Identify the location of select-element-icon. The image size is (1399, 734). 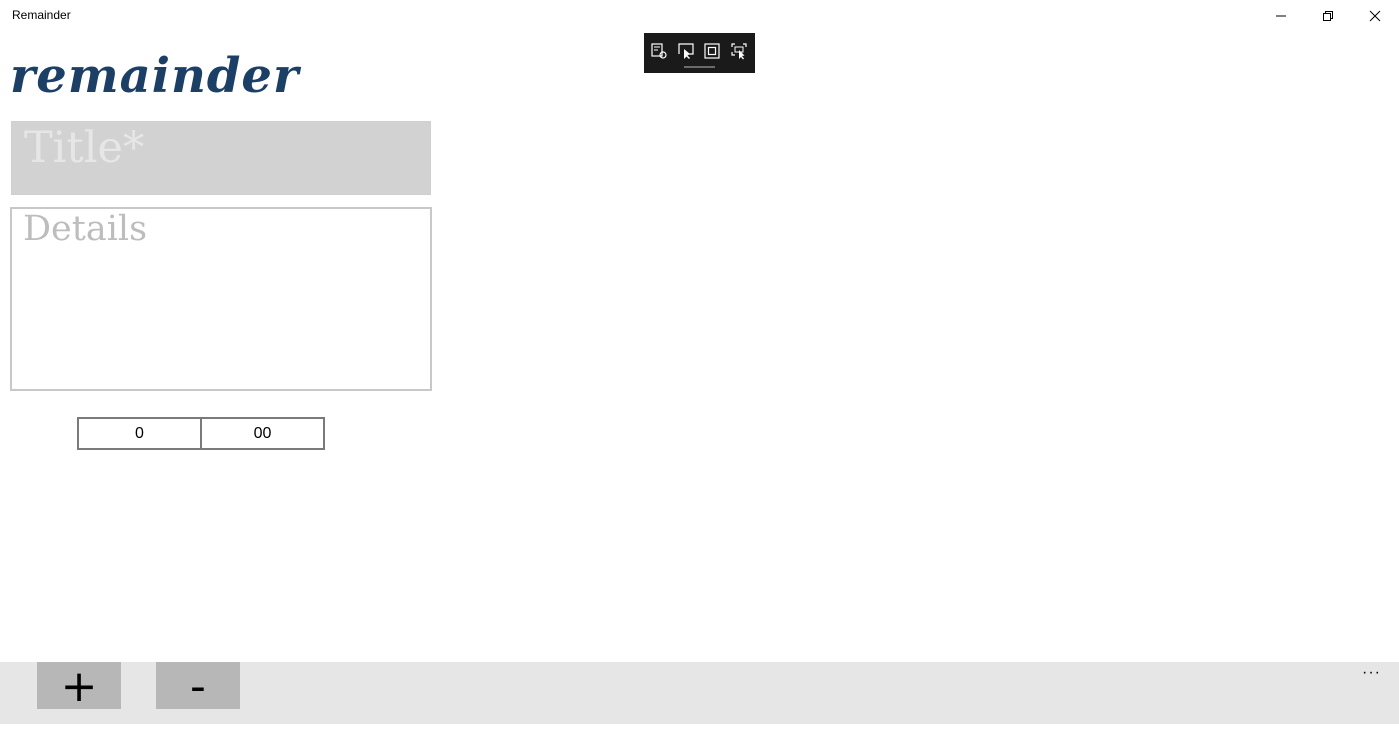
(686, 51).